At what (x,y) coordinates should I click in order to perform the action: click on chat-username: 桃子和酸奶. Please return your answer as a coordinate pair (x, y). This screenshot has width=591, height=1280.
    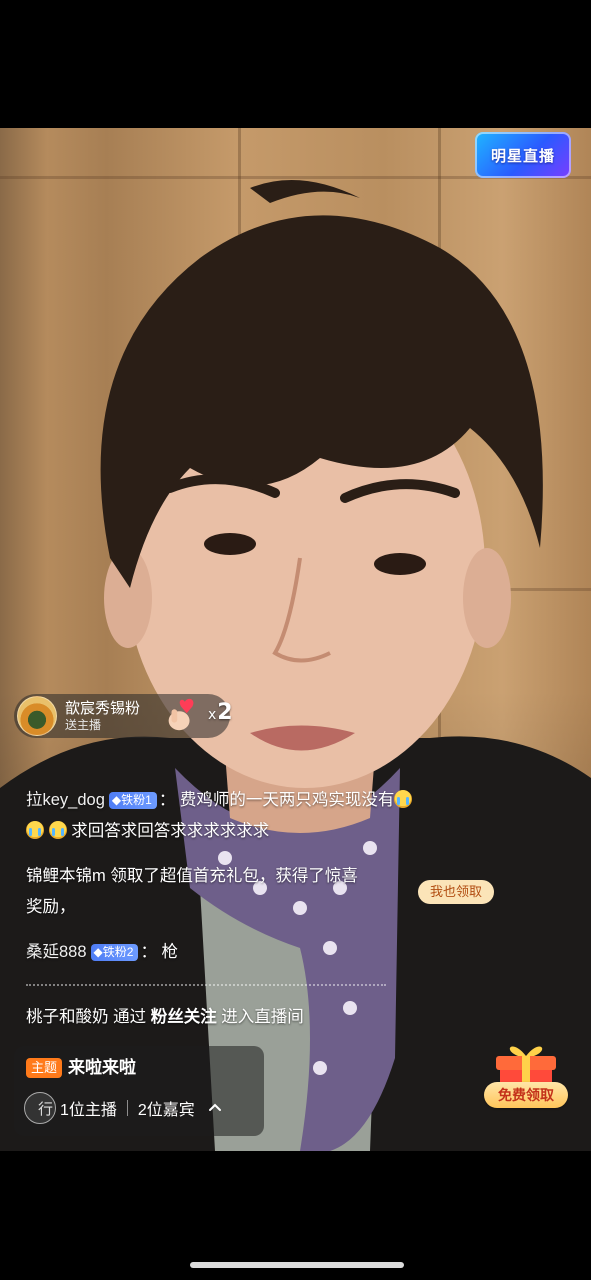
    Looking at the image, I should click on (67, 1017).